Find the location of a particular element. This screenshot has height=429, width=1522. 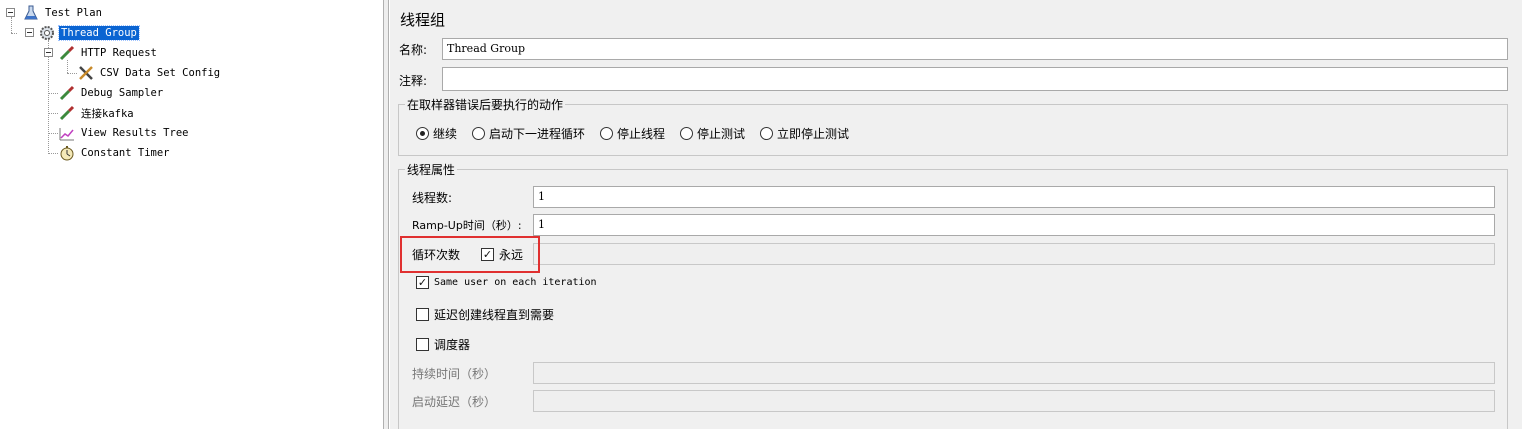

comment-field is located at coordinates (975, 79).